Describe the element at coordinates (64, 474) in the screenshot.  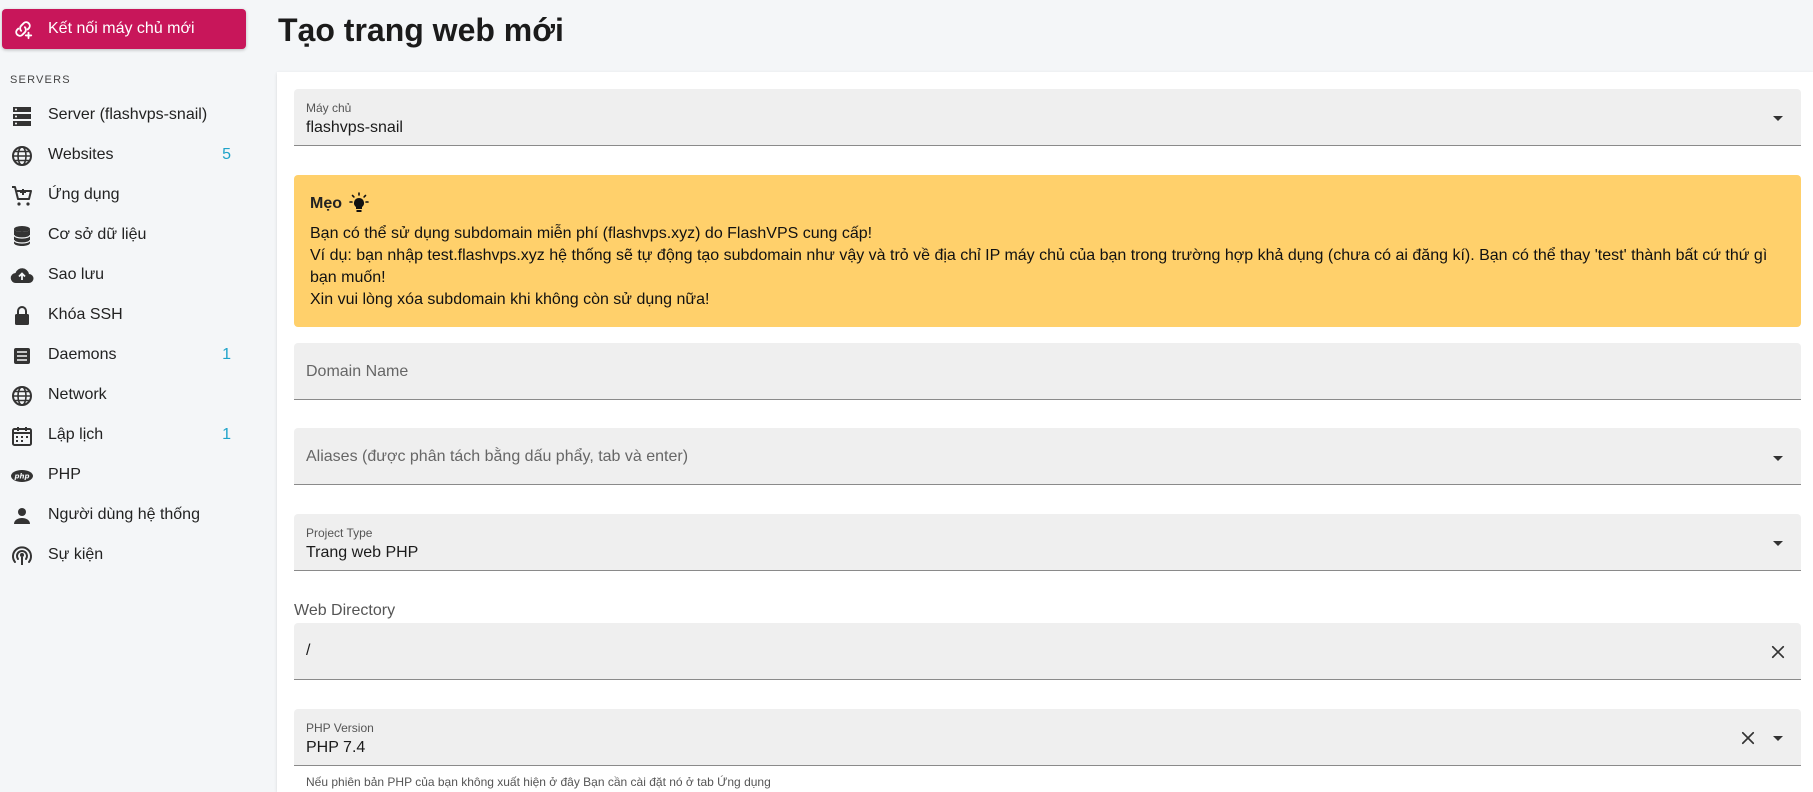
I see `sidebar-item-label: PHP` at that location.